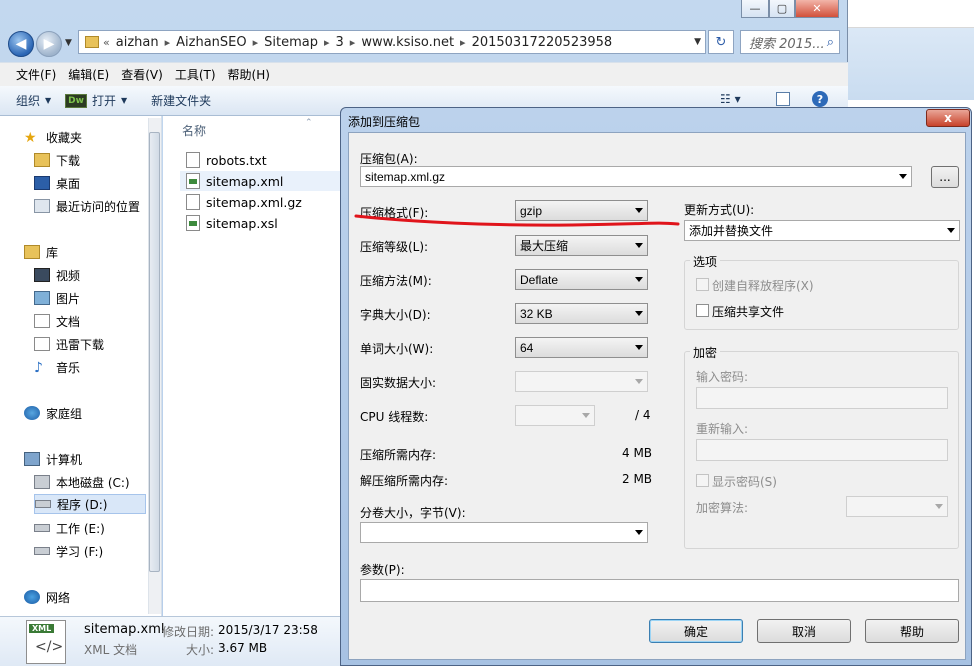 This screenshot has width=974, height=666. What do you see at coordinates (57, 298) in the screenshot?
I see `nav-pictures: 图片` at bounding box center [57, 298].